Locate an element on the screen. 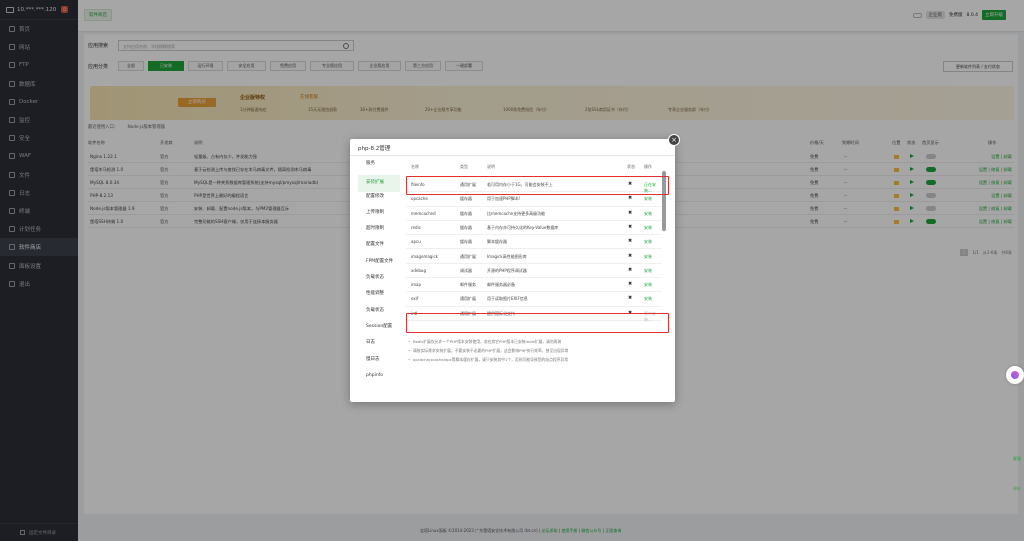 This screenshot has height=541, width=1024. dialog-nav-item: 超时限制 is located at coordinates (379, 232).